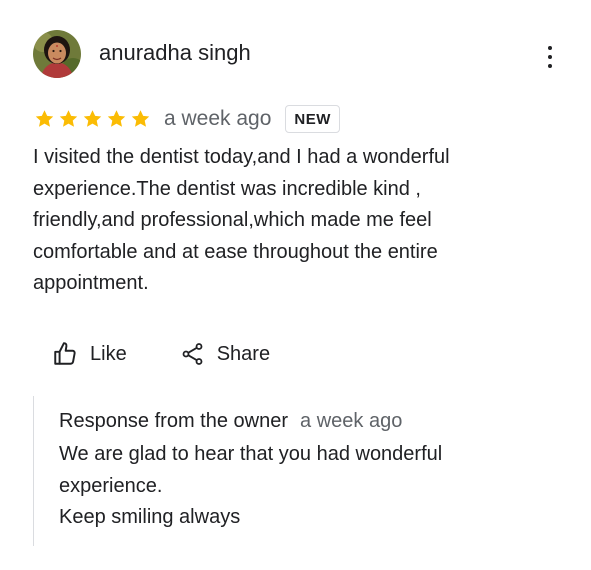  I want to click on avatar, so click(57, 54).